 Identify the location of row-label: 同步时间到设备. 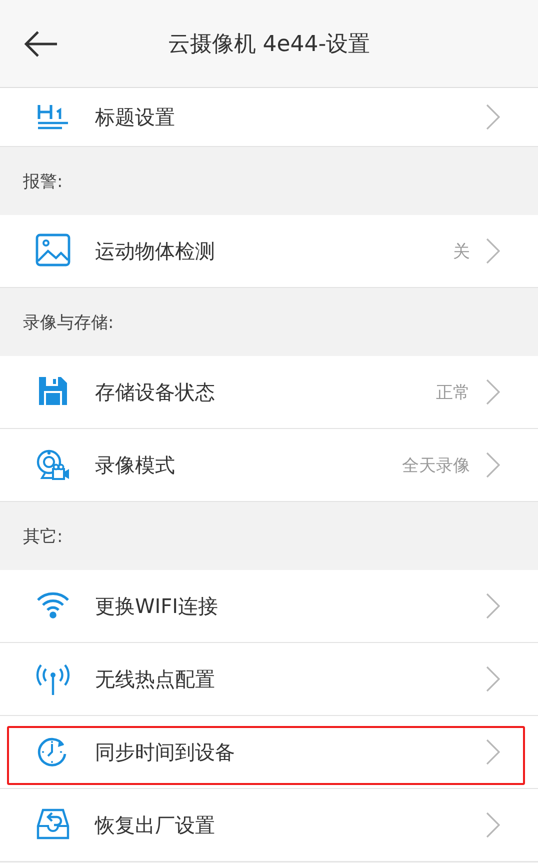
(165, 752).